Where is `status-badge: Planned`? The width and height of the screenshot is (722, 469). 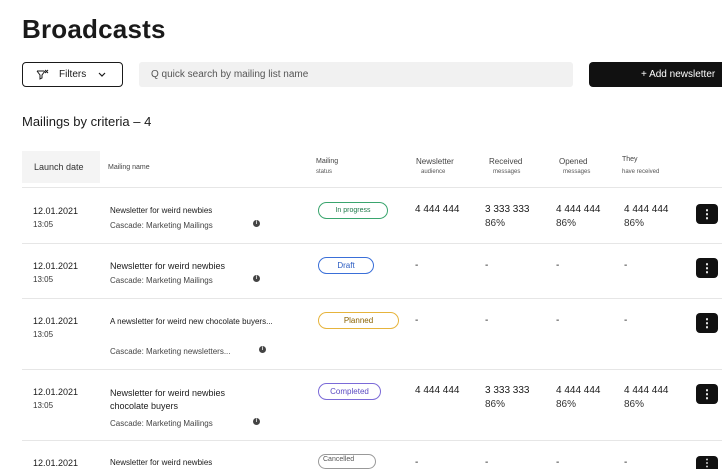 status-badge: Planned is located at coordinates (358, 320).